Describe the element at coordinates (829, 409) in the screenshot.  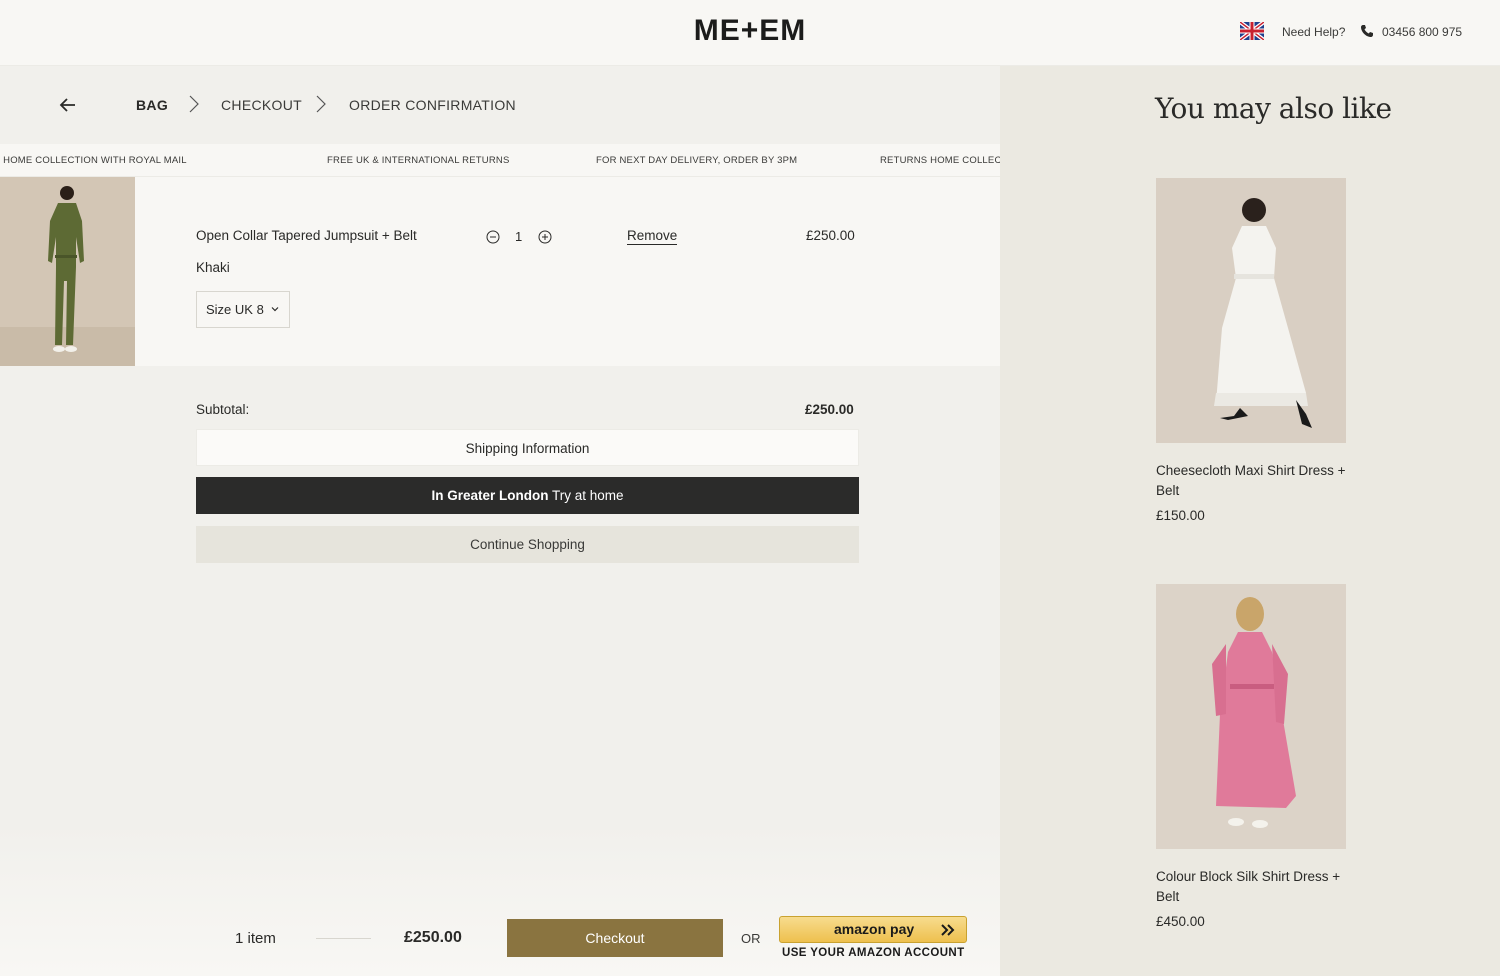
I see `subtotal-value: £250.00` at that location.